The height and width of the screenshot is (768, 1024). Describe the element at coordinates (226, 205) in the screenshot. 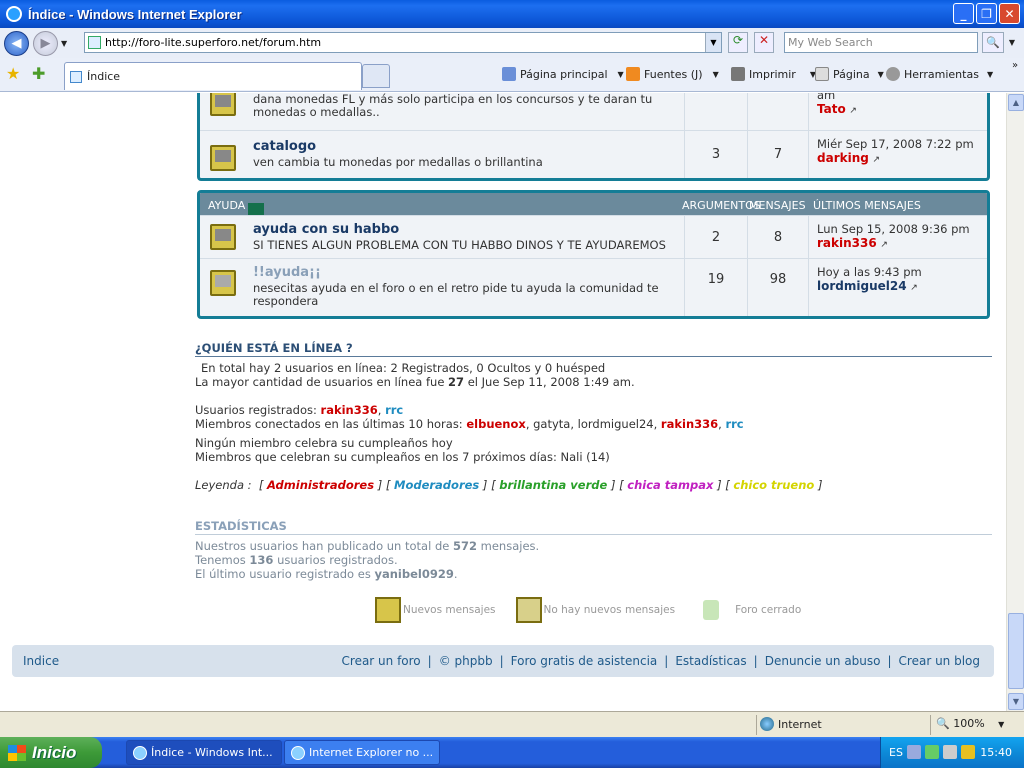

I see `category-title: AYUDA` at that location.